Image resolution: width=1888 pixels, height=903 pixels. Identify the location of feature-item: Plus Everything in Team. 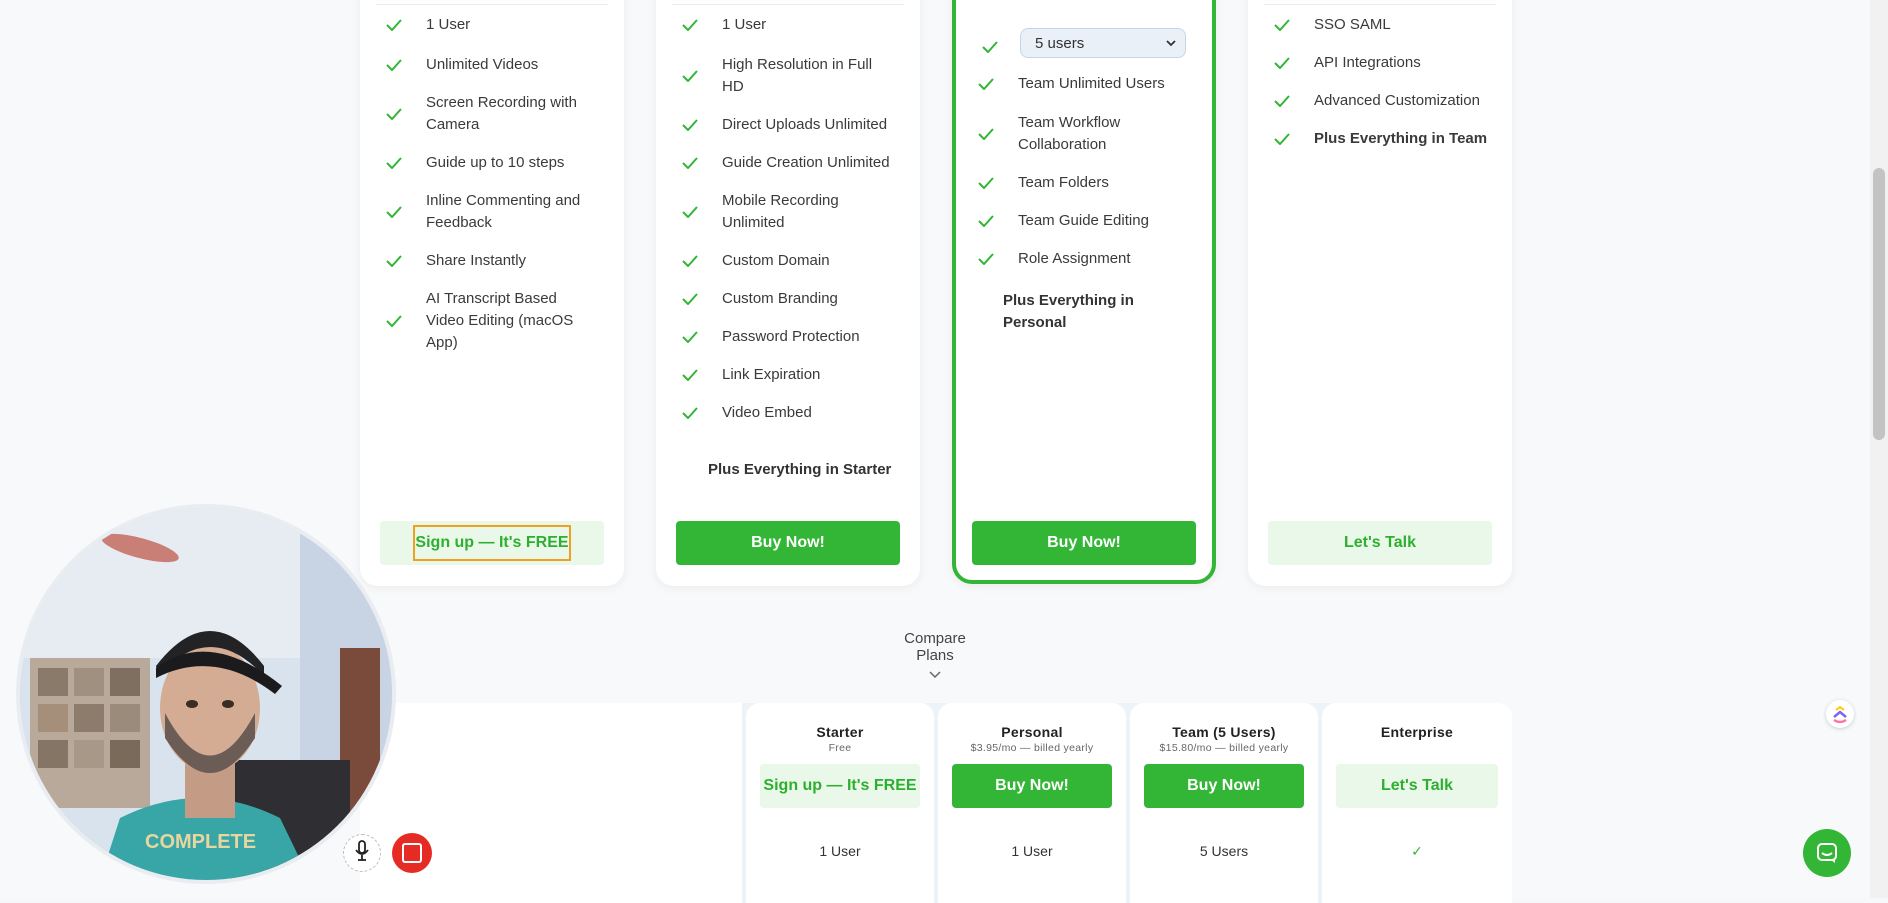
(1384, 139).